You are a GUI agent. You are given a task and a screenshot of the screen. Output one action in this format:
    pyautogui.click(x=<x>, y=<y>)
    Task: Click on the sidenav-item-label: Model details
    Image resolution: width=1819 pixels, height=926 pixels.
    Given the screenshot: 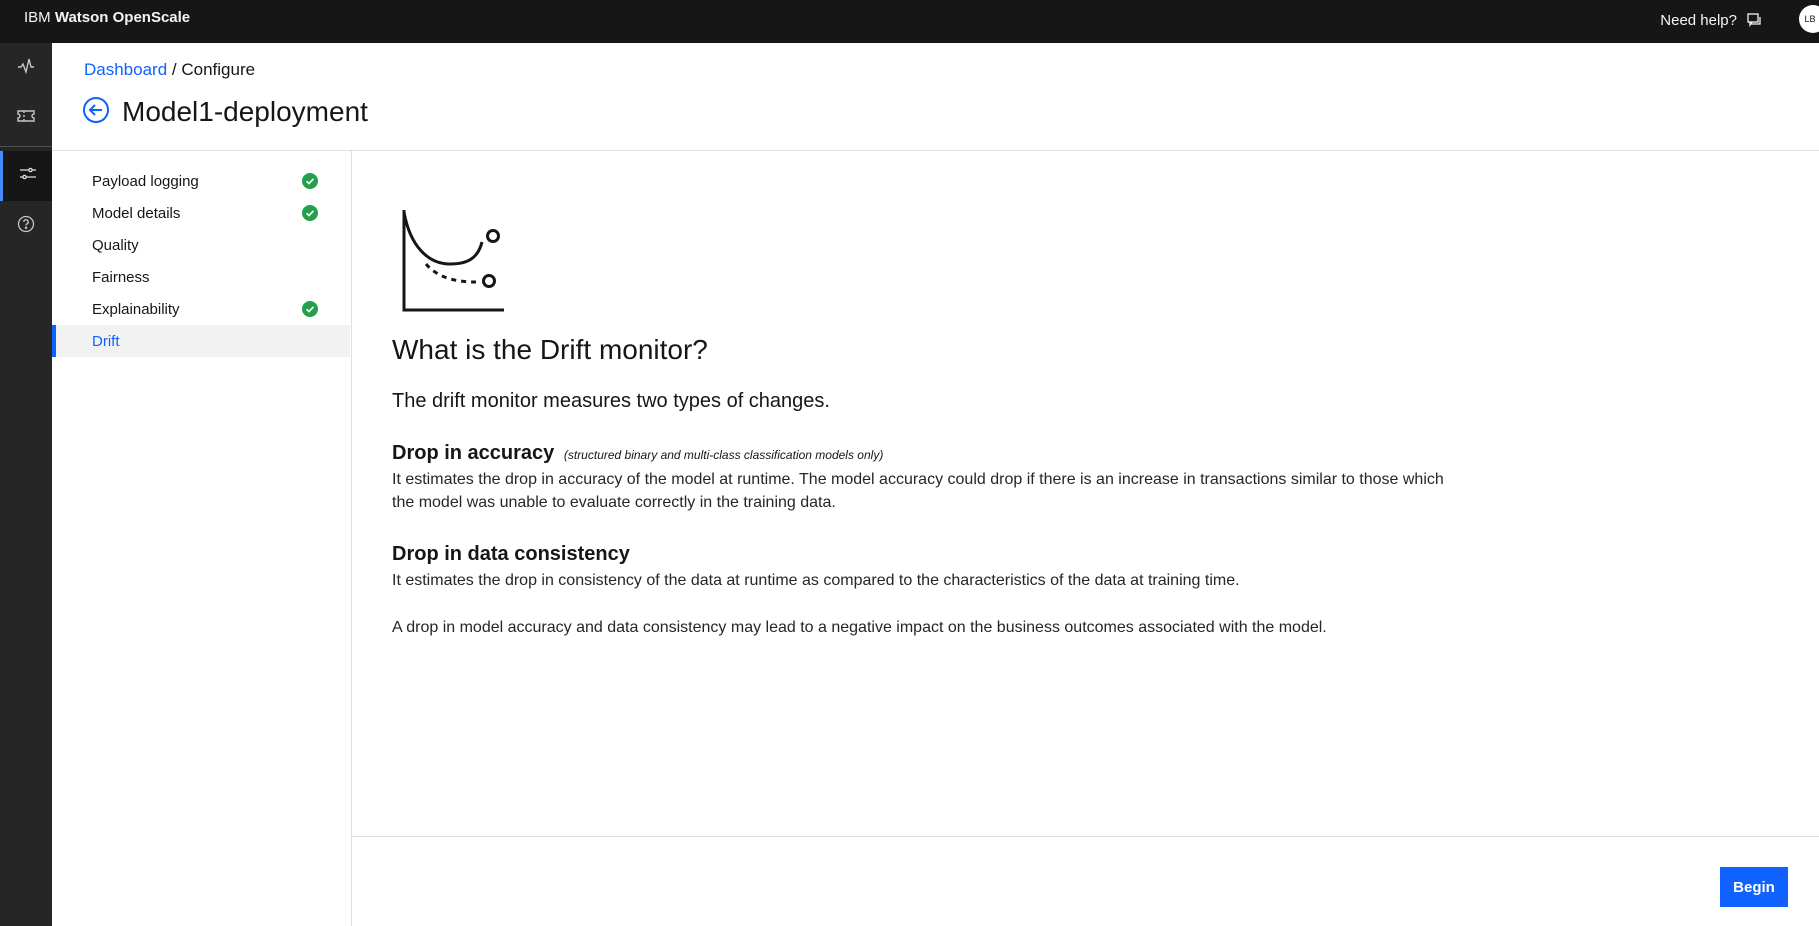 What is the action you would take?
    pyautogui.click(x=136, y=213)
    